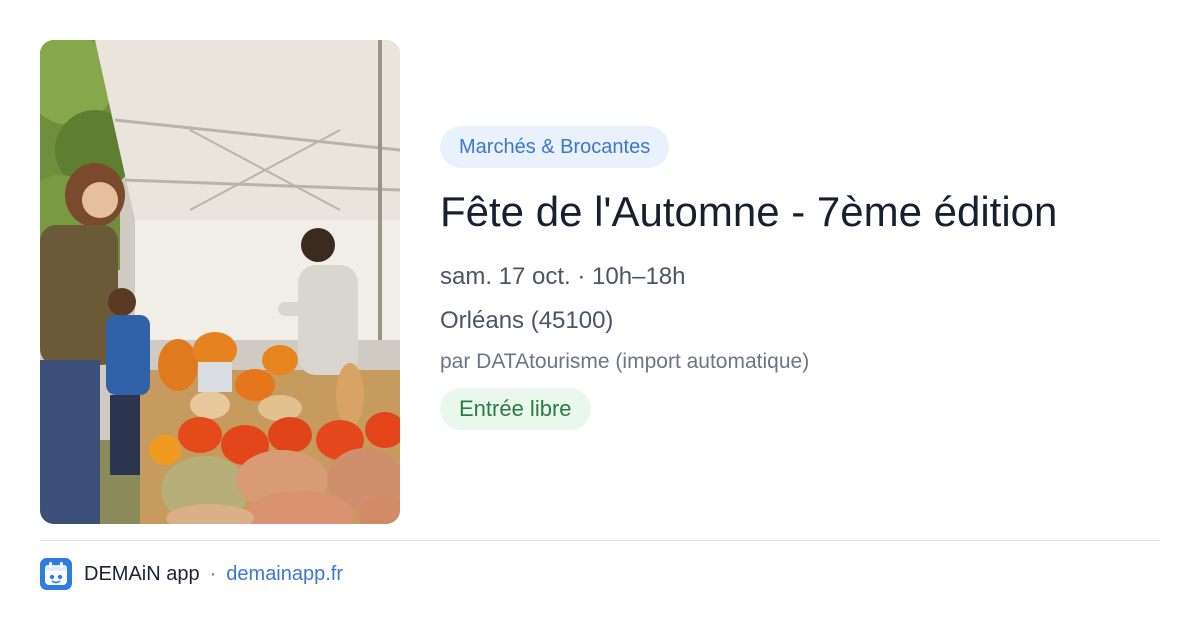 The width and height of the screenshot is (1200, 630). I want to click on event-source: par DATAtourisme (import automatique), so click(625, 361).